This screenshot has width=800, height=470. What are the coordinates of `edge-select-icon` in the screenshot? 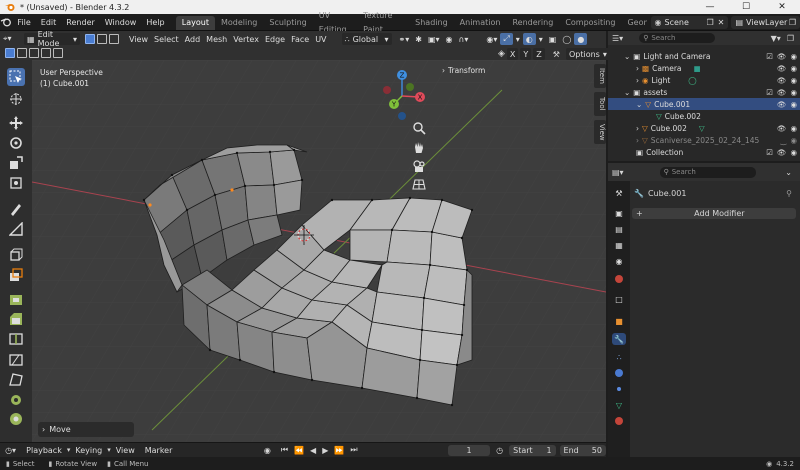 It's located at (102, 39).